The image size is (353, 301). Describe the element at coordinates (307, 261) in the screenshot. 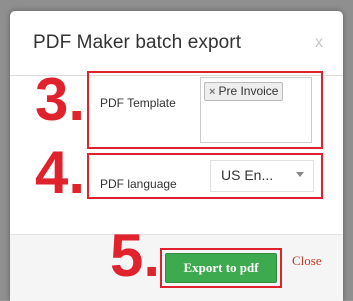

I see `close-link: Close` at that location.